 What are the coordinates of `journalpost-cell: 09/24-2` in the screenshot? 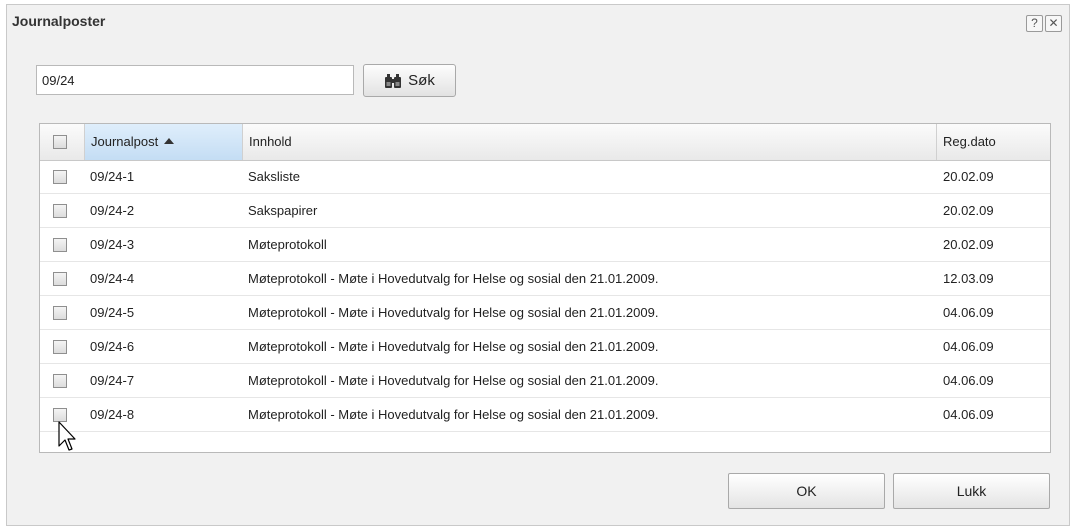 It's located at (112, 210).